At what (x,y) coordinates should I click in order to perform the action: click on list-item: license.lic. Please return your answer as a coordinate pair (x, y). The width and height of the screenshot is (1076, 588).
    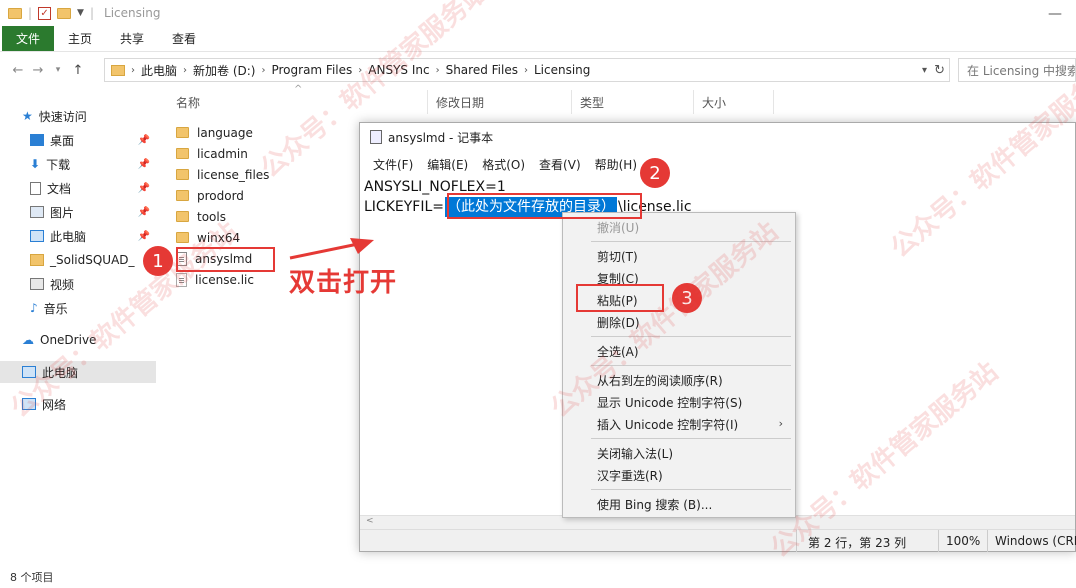
    Looking at the image, I should click on (215, 279).